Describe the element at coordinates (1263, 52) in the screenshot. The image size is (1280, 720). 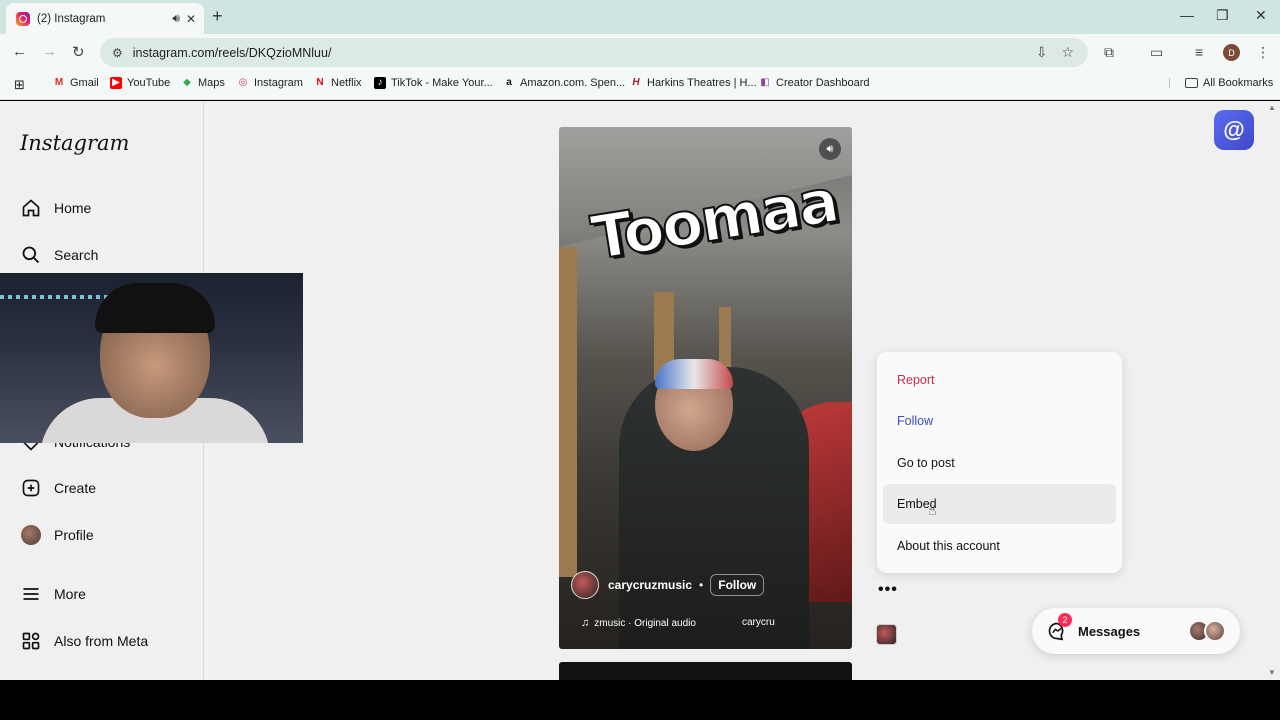
I see `browser-menu-icon: ⋮` at that location.